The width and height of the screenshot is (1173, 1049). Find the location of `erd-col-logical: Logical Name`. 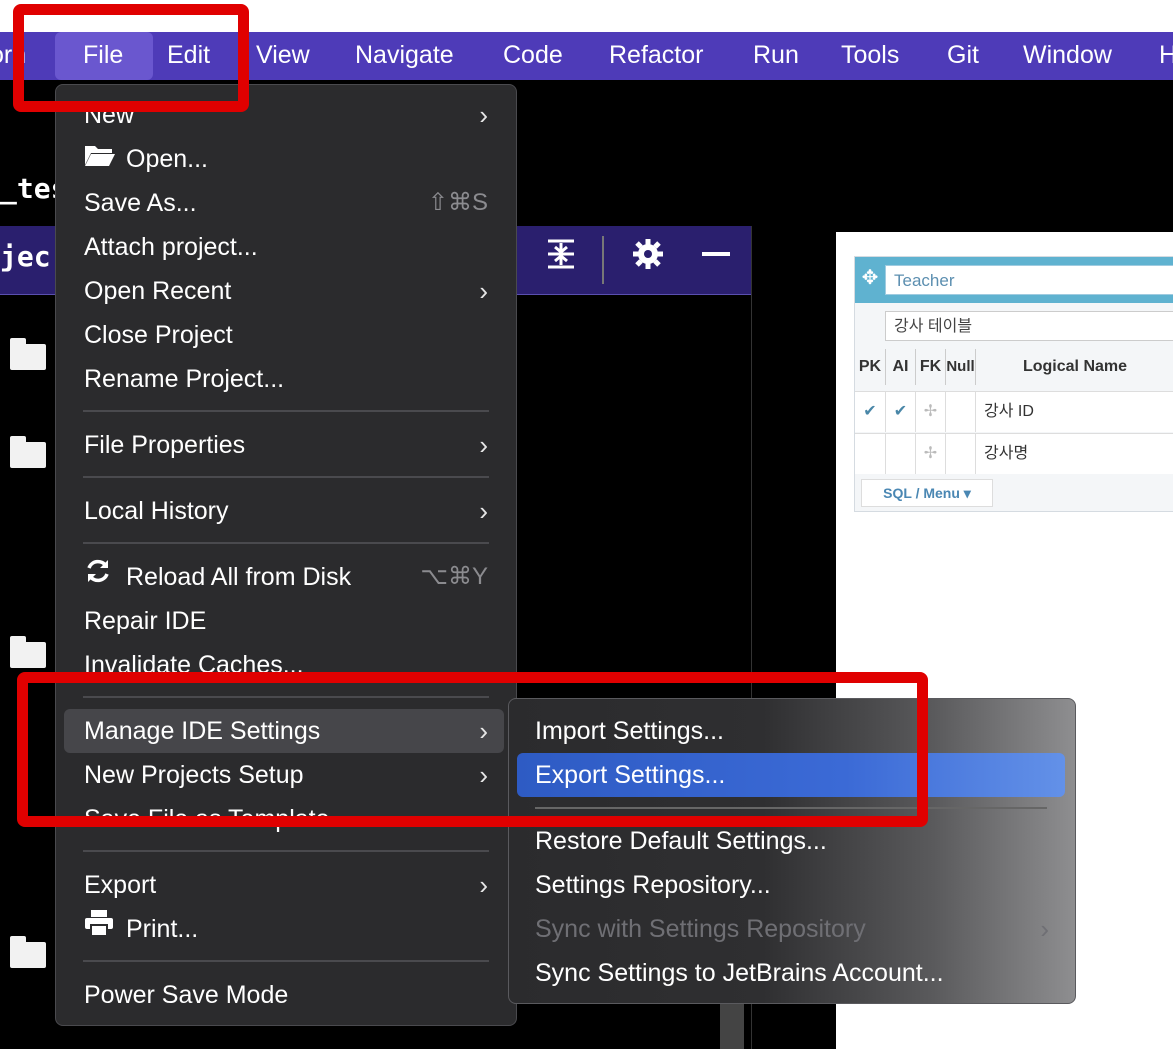

erd-col-logical: Logical Name is located at coordinates (1075, 366).